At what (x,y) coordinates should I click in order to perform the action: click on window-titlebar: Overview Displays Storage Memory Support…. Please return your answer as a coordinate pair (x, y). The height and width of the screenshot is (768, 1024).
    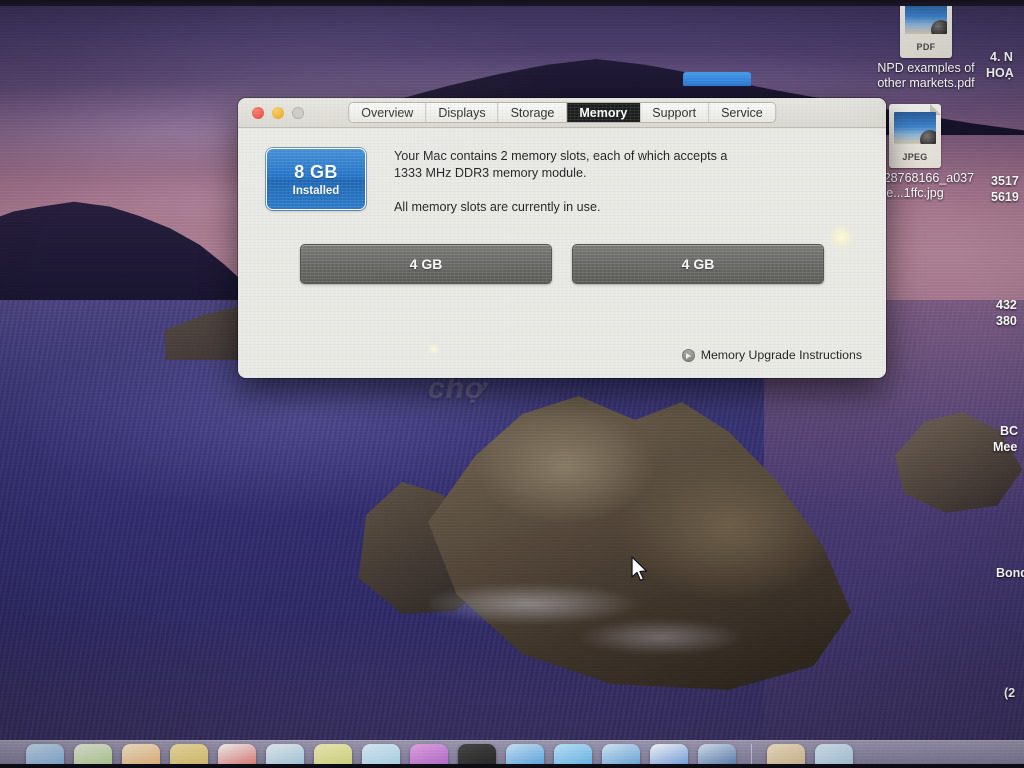
    Looking at the image, I should click on (562, 113).